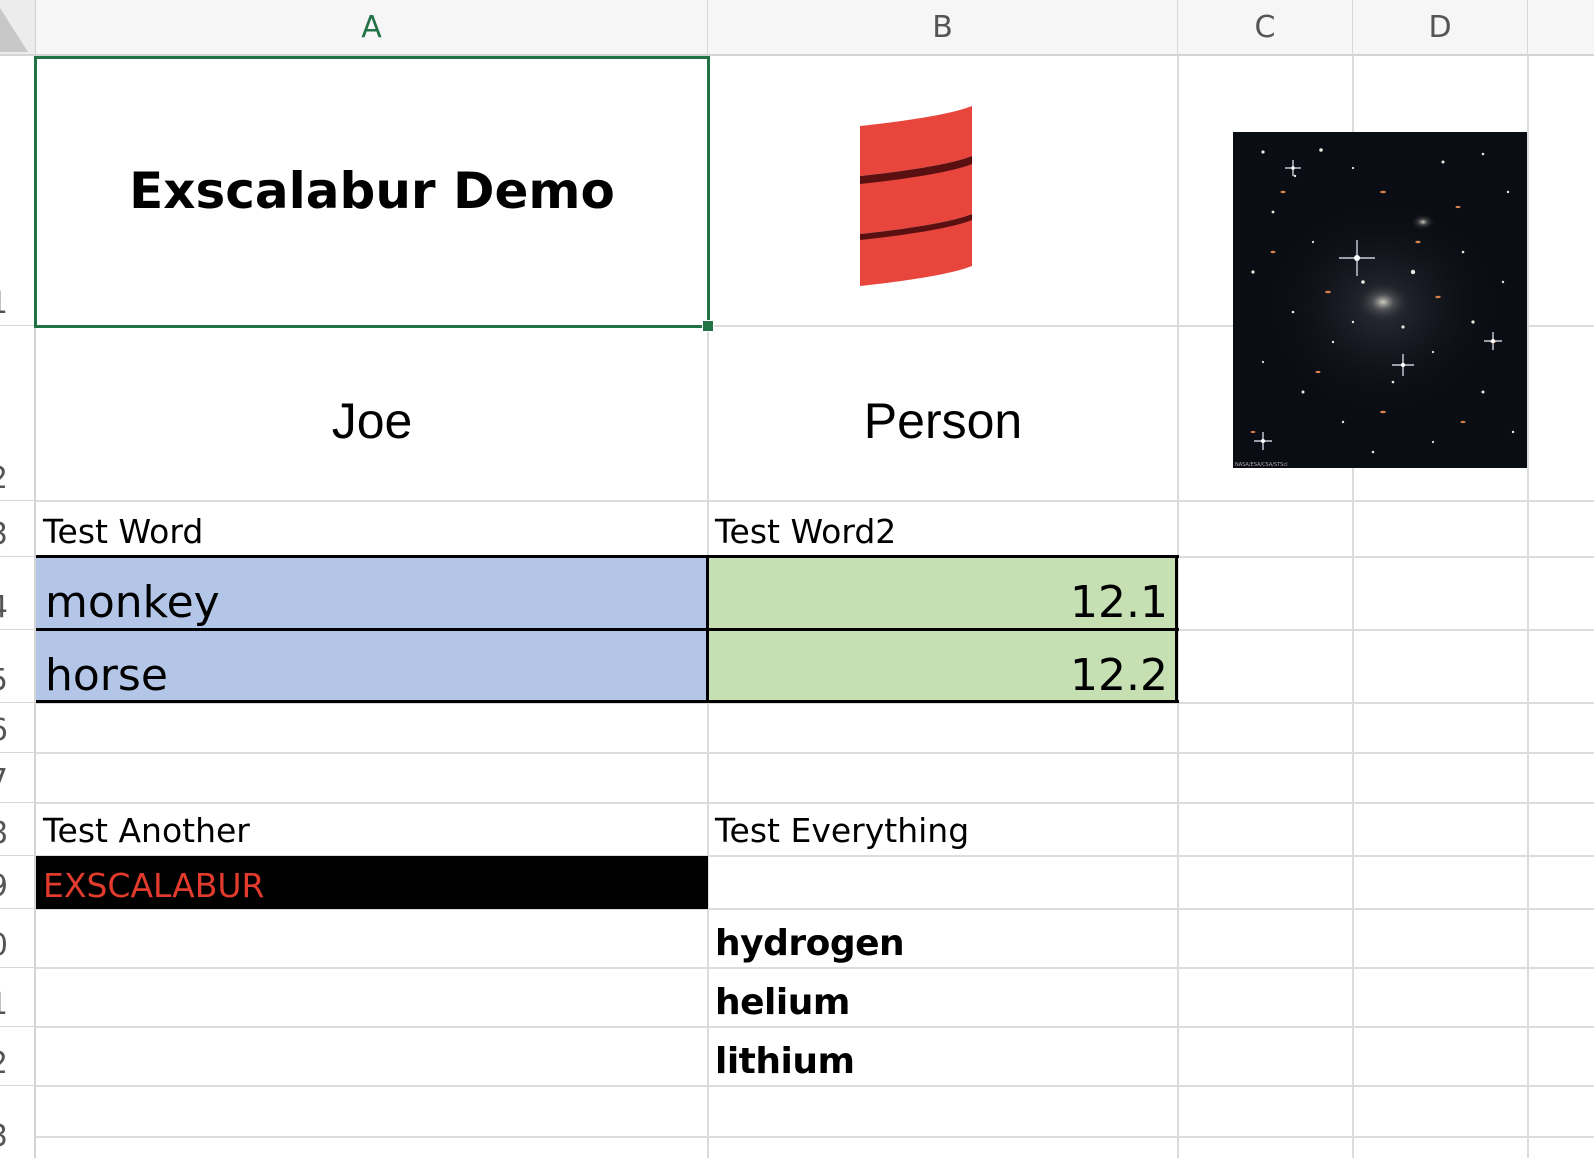  What do you see at coordinates (810, 943) in the screenshot?
I see `cell-b10-text: hydrogen` at bounding box center [810, 943].